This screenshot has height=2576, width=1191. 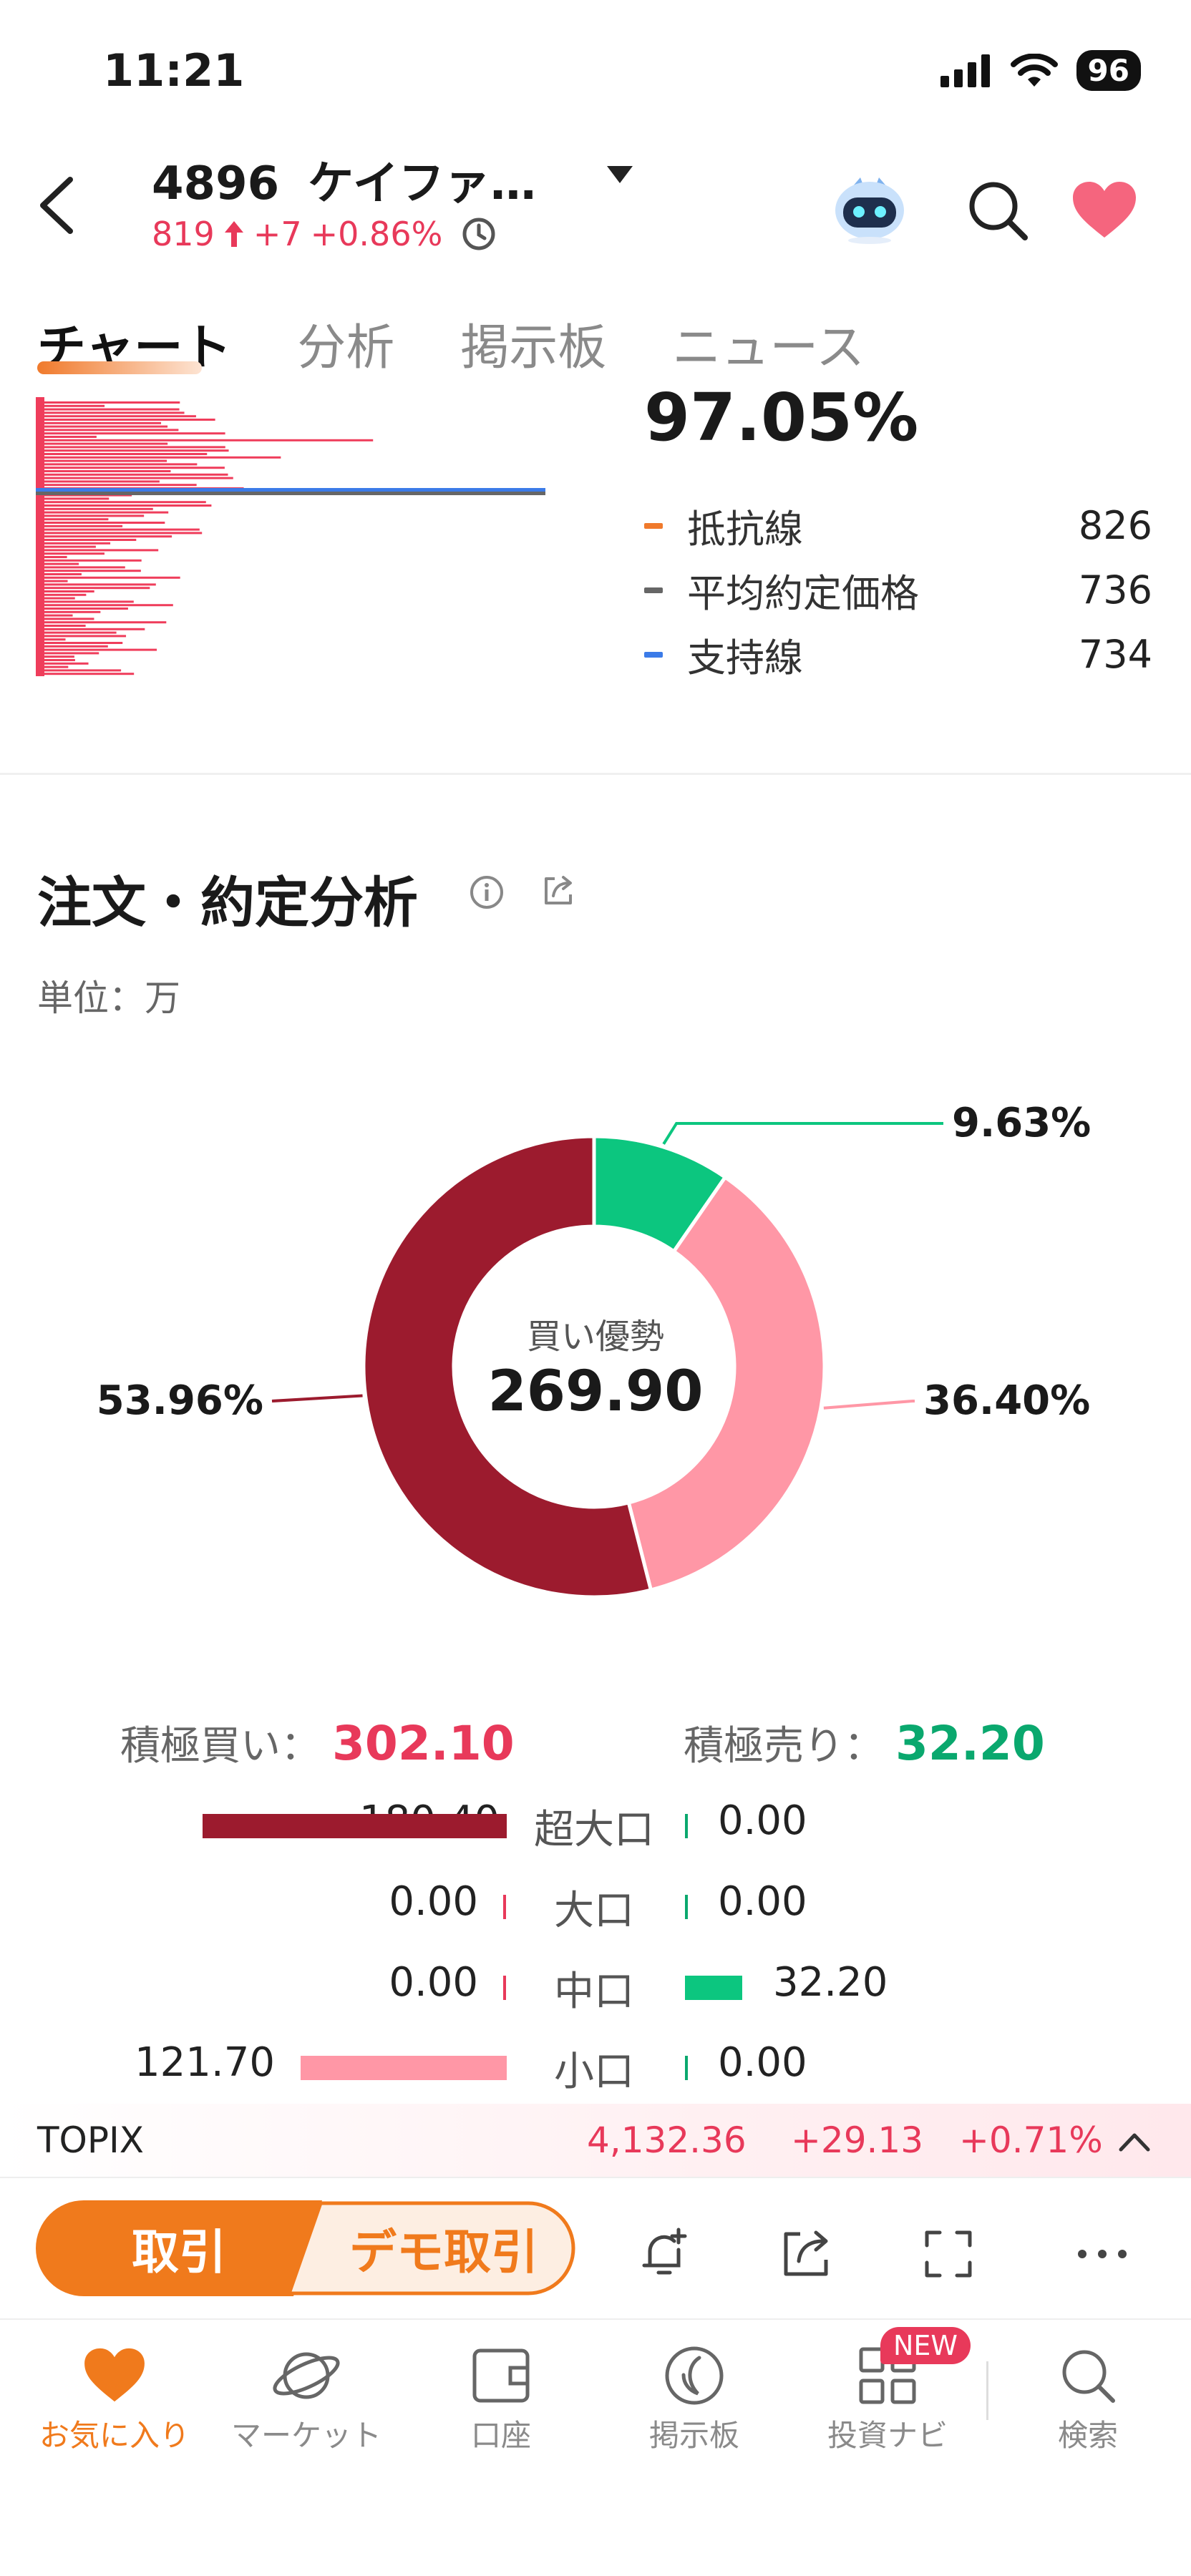 What do you see at coordinates (40, 536) in the screenshot?
I see `volume-profile-base` at bounding box center [40, 536].